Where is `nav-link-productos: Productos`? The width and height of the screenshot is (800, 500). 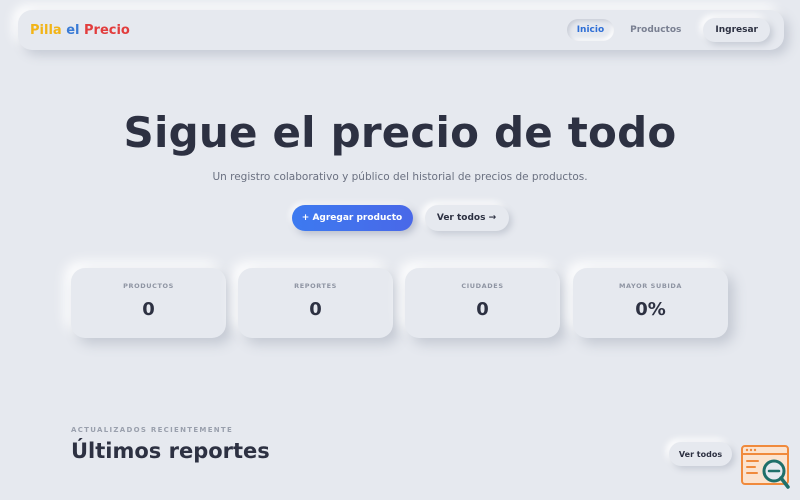 nav-link-productos: Productos is located at coordinates (655, 30).